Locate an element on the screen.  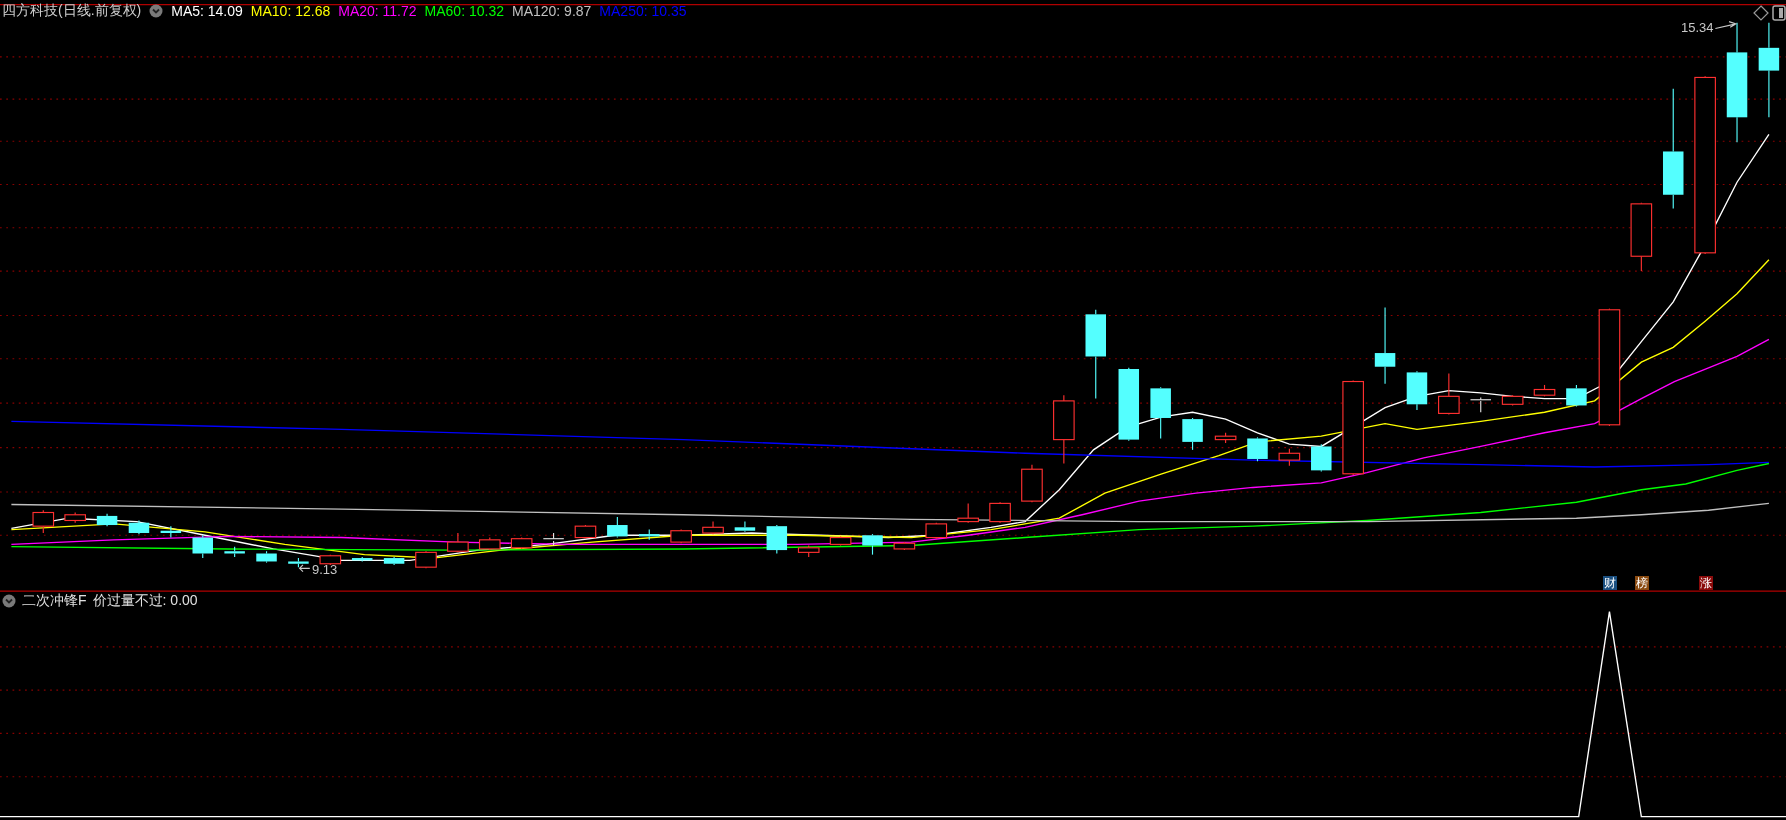
indicator-value: 价过量不过: 0.00 is located at coordinates (145, 601).